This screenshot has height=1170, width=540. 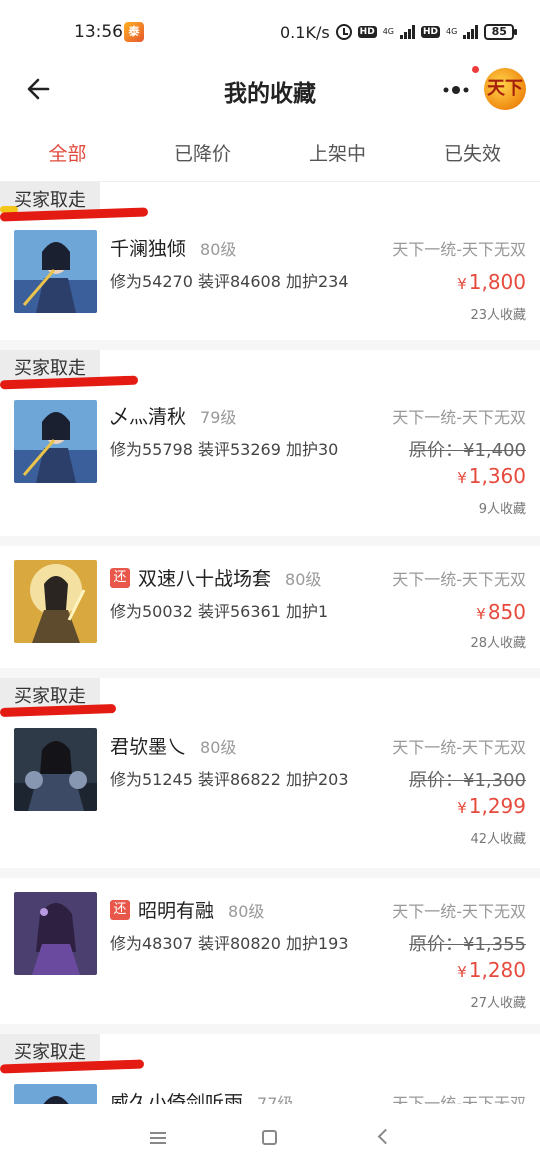 I want to click on hd-icon-2: HD, so click(x=430, y=32).